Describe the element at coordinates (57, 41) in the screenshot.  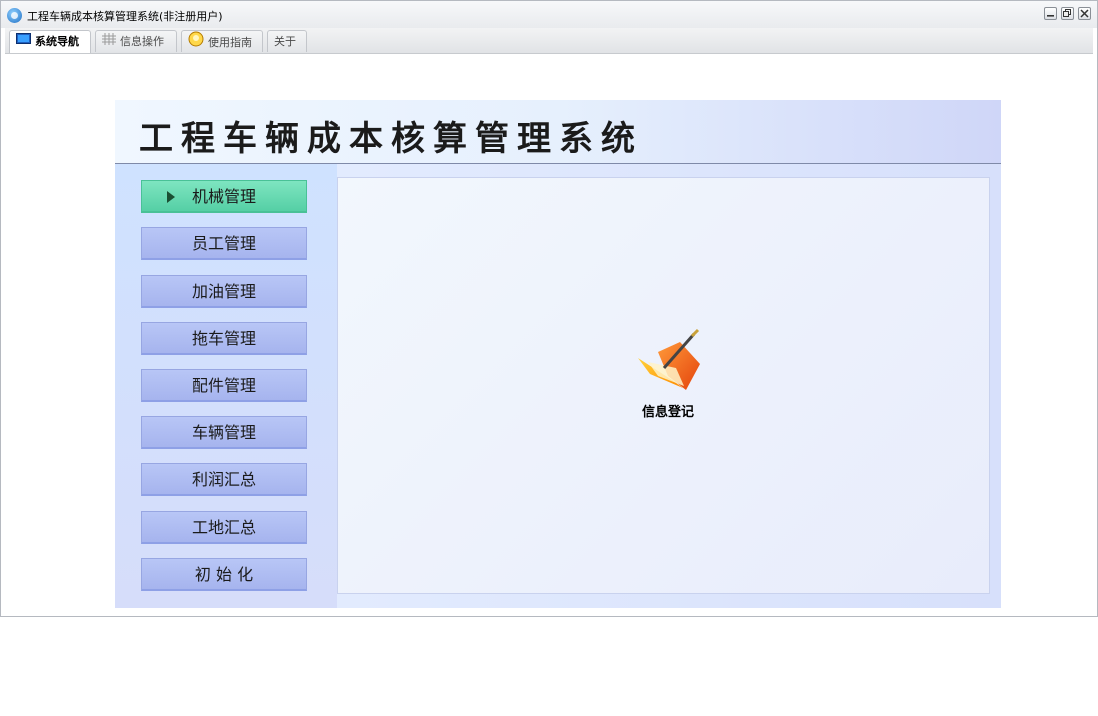
I see `tab-label: 系统导航` at that location.